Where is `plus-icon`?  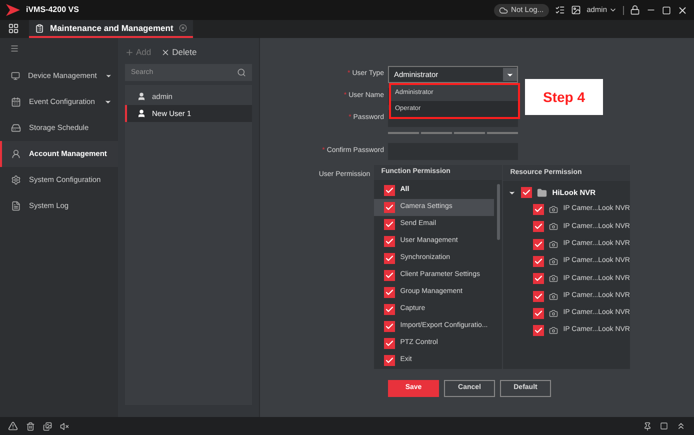
plus-icon is located at coordinates (129, 52).